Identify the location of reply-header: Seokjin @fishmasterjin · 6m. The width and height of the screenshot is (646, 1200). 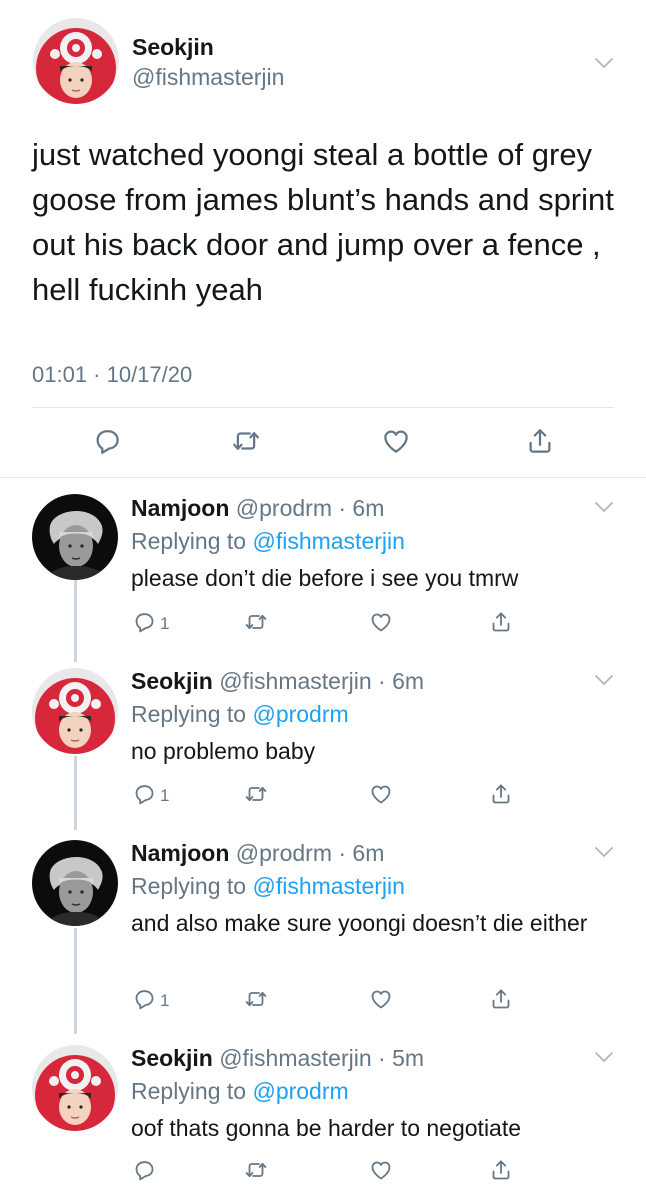
(277, 681).